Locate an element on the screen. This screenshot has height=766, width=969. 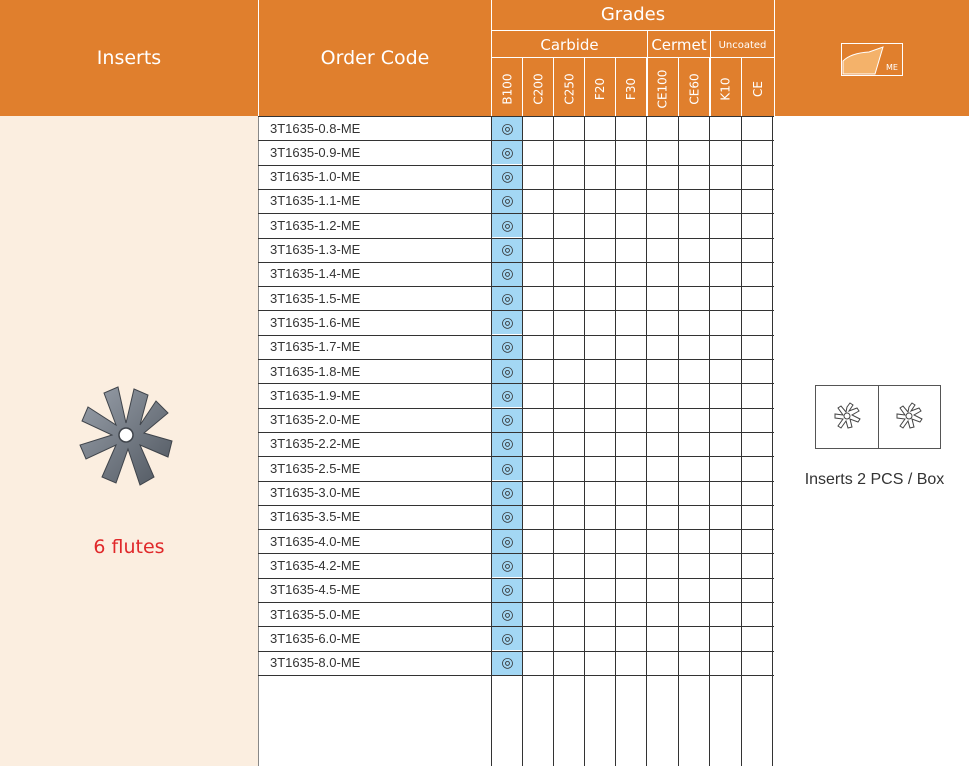
order-code-cell: 3T1635-2.2-ME is located at coordinates (315, 444).